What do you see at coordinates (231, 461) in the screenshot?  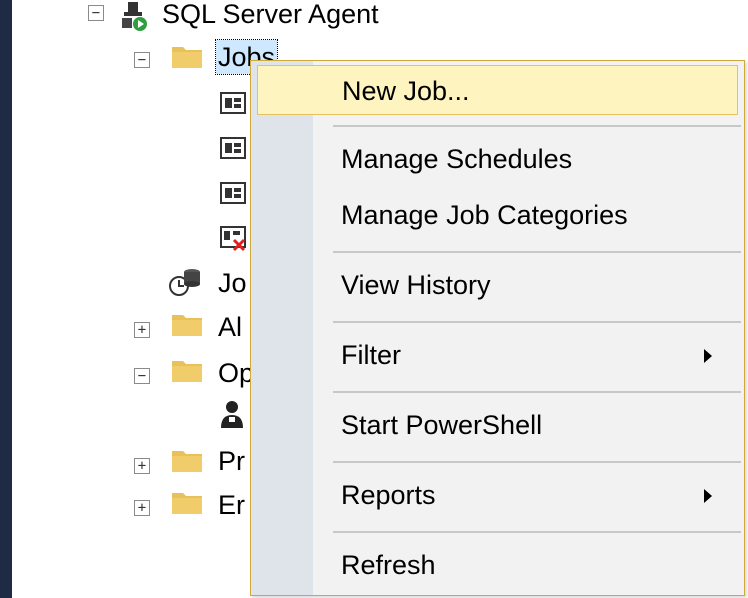 I see `proxies-label: Pr` at bounding box center [231, 461].